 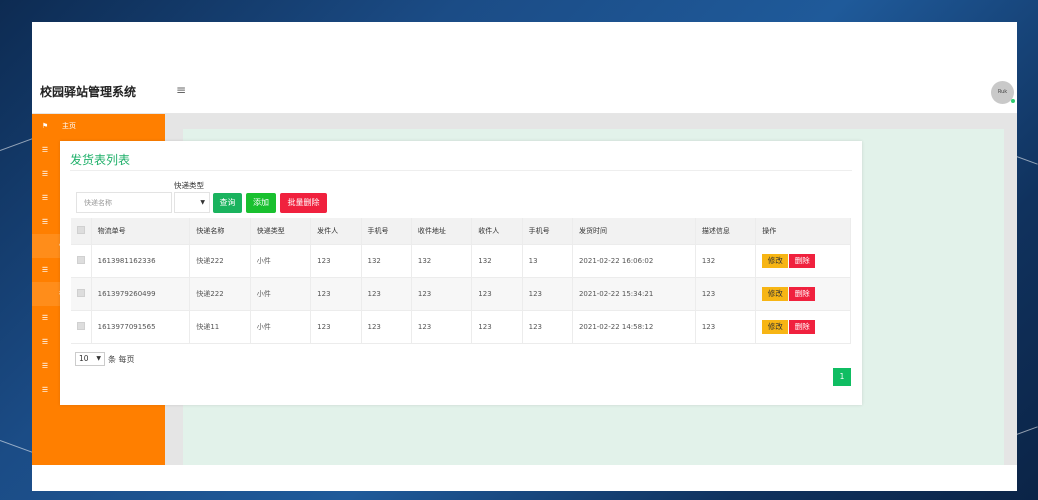 I want to click on batch-delete-button: 批量删除, so click(x=303, y=203).